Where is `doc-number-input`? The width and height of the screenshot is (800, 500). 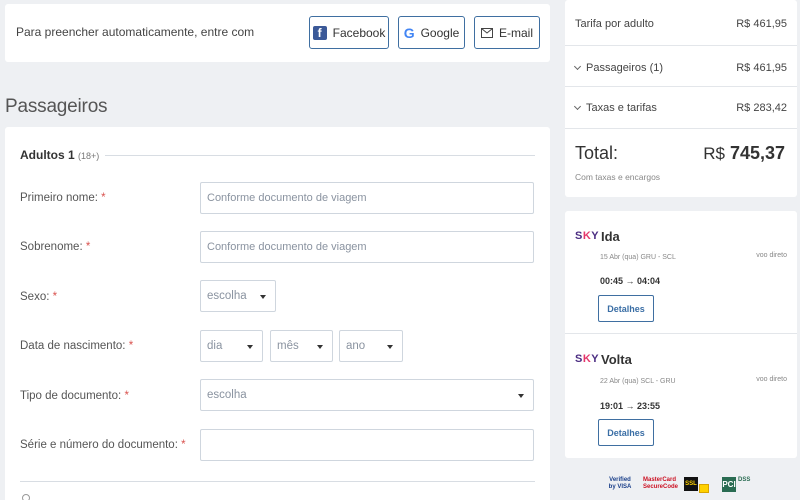
doc-number-input is located at coordinates (367, 445).